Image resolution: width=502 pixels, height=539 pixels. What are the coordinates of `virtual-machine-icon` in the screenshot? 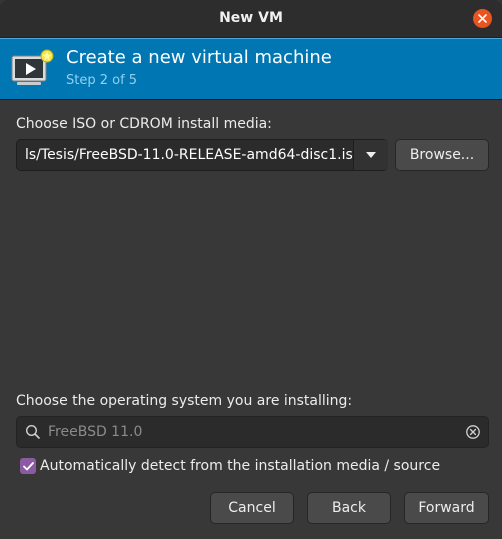 It's located at (32, 67).